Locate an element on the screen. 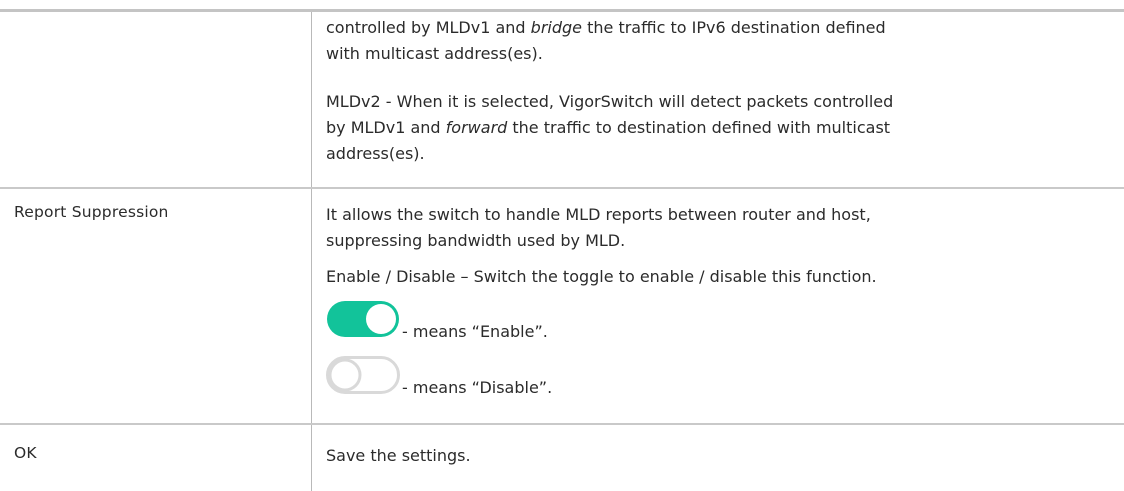  column-divider is located at coordinates (311, 251).